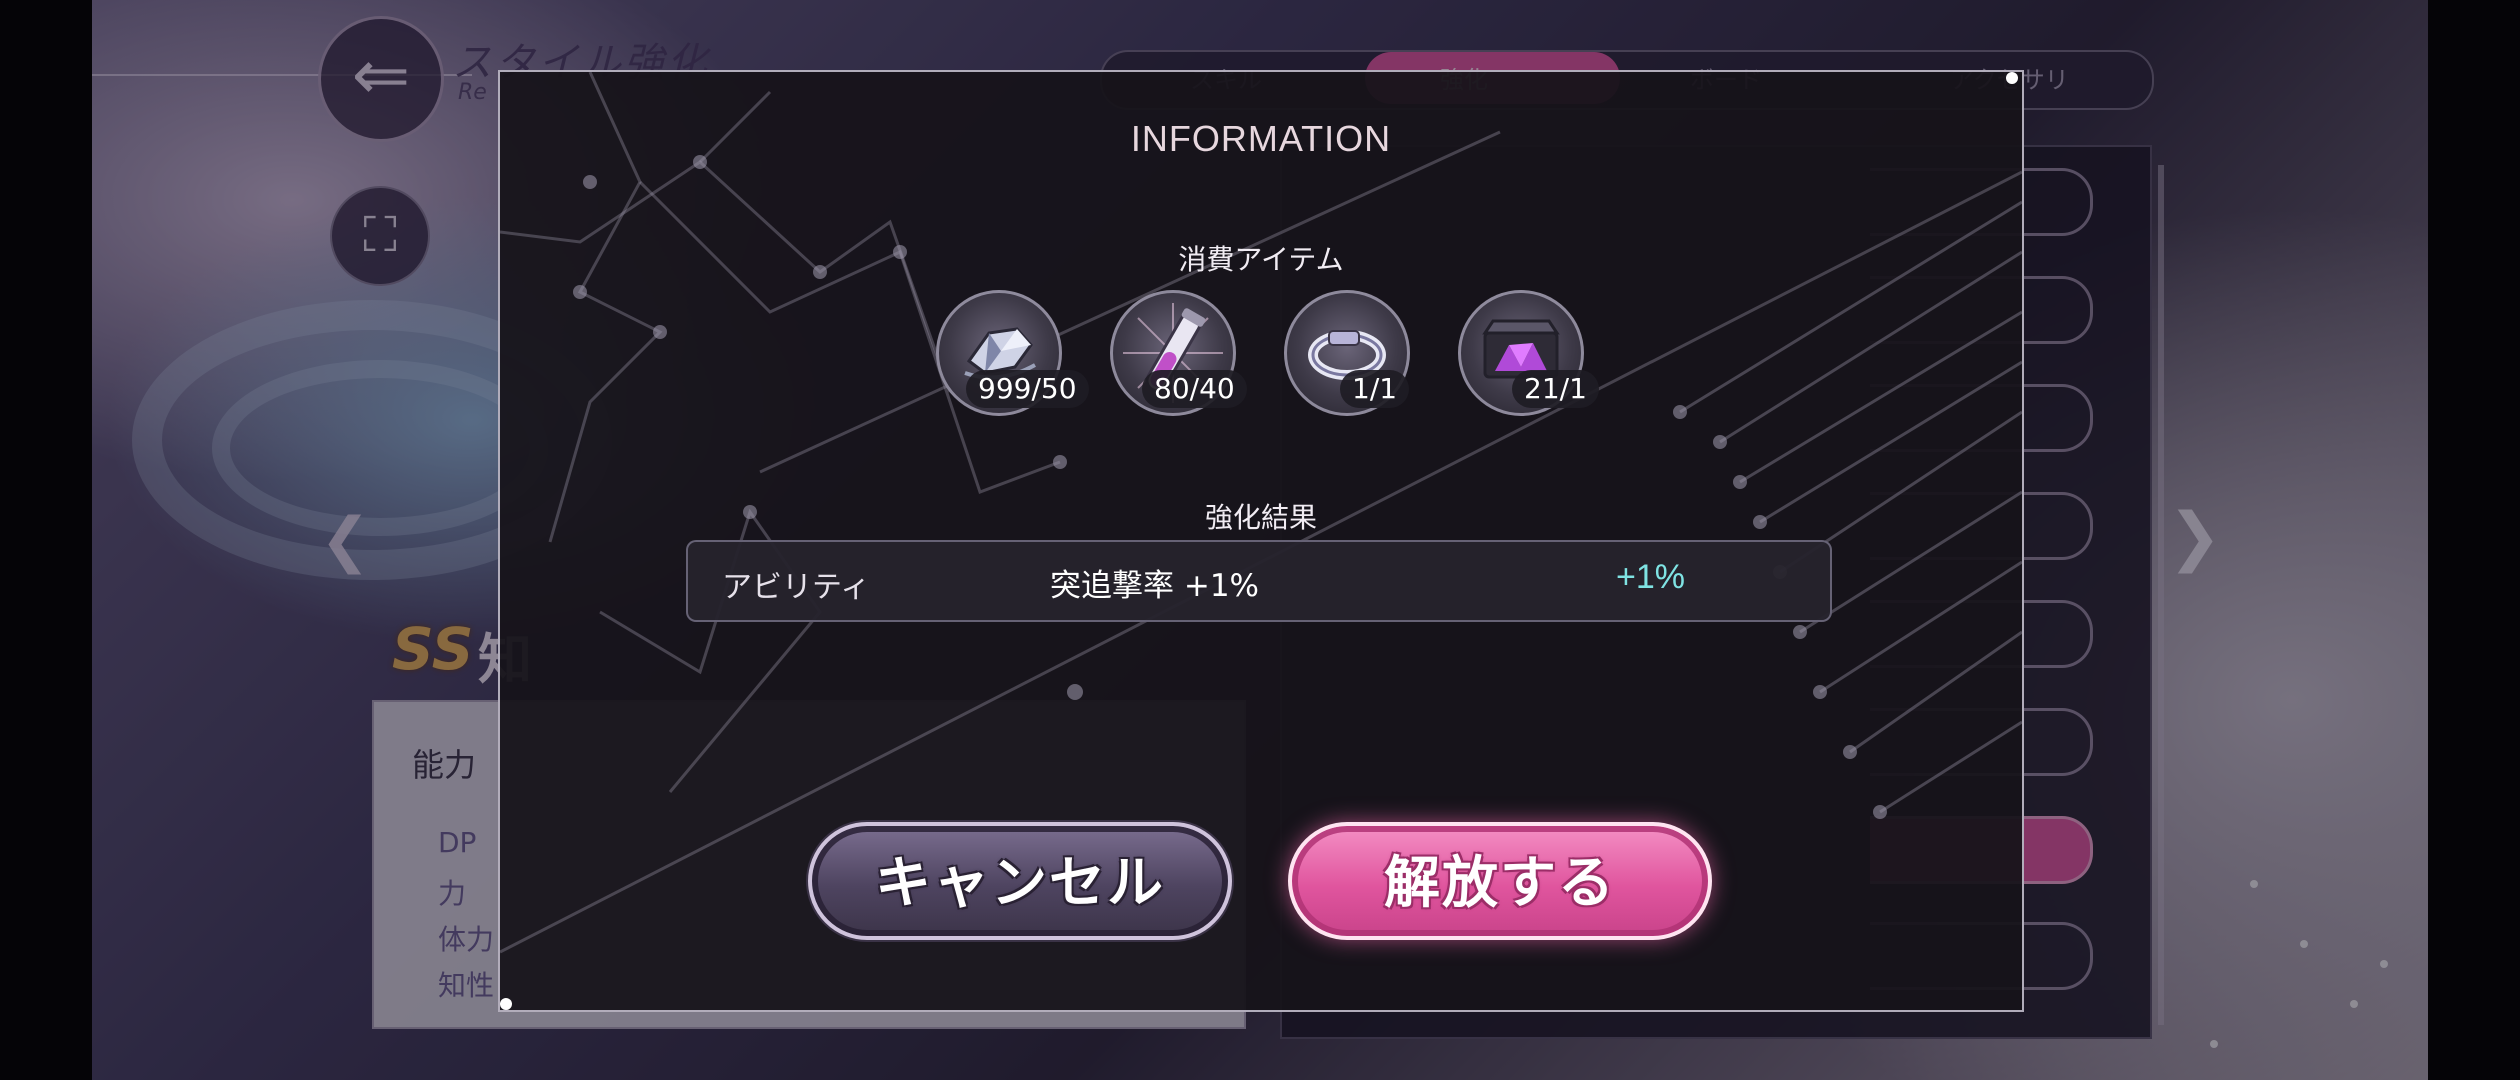 The width and height of the screenshot is (2520, 1080). I want to click on consume-item: 80/40, so click(1178, 353).